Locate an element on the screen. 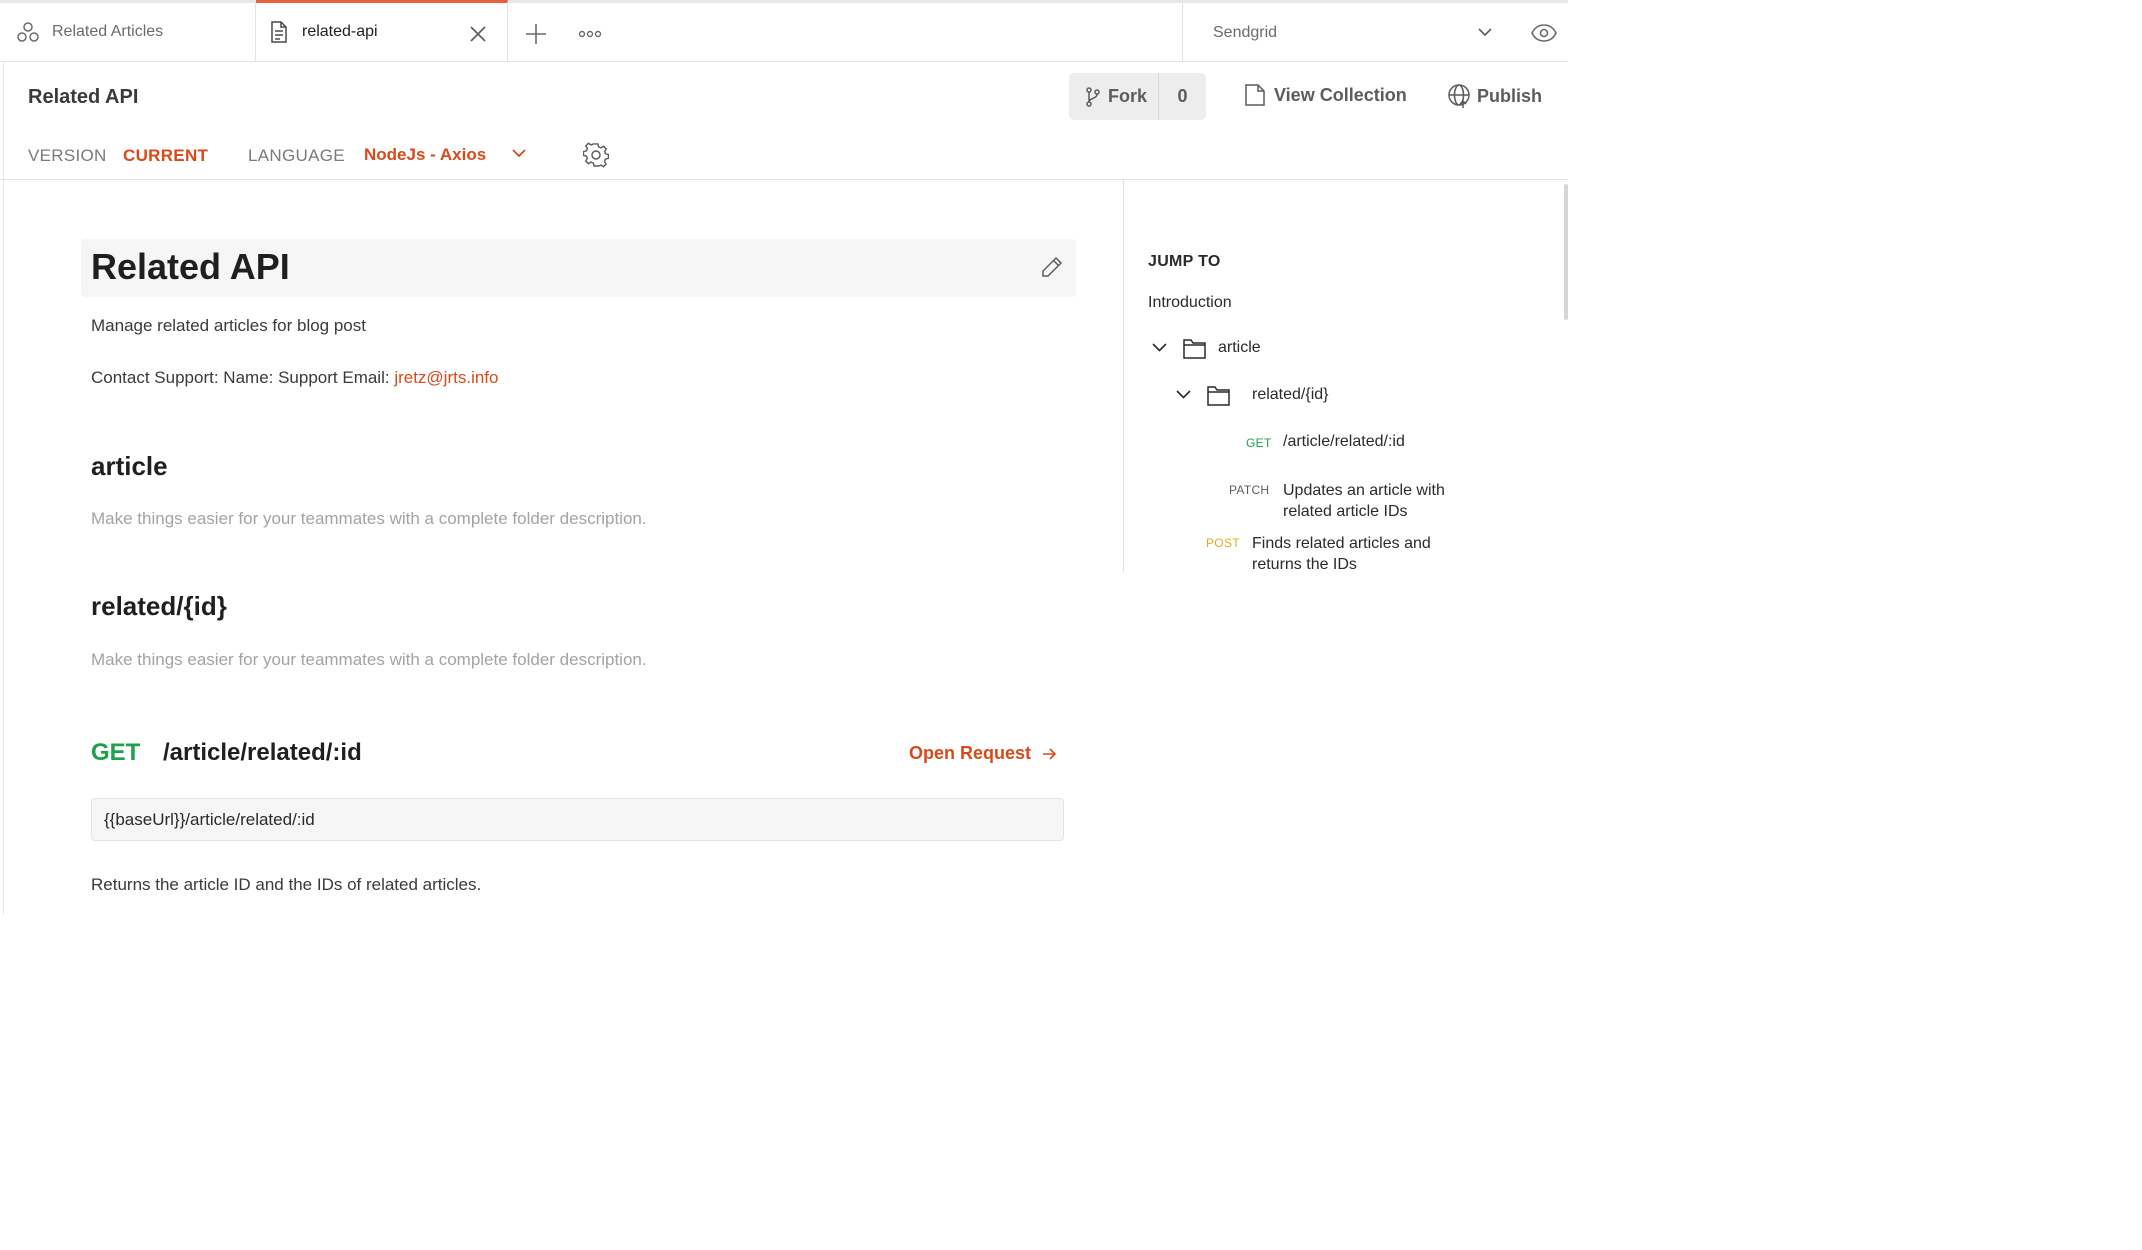 The width and height of the screenshot is (2142, 1250). toc-introduction: Introduction is located at coordinates (1190, 303).